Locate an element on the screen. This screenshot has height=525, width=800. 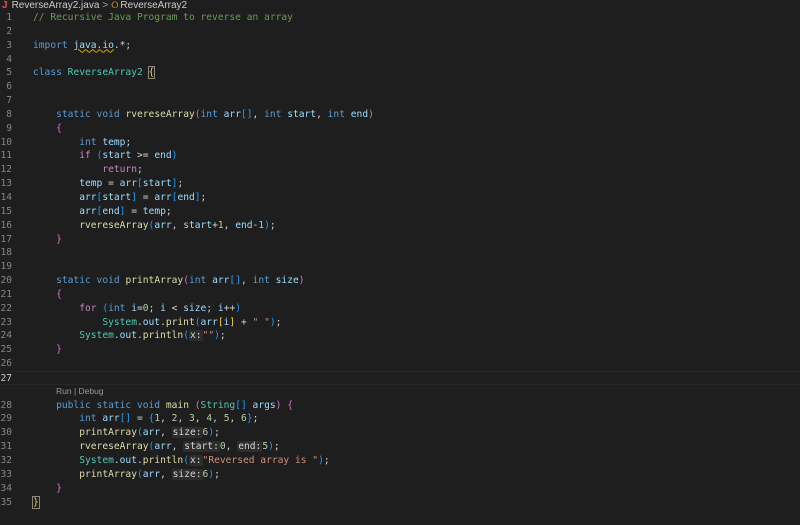
code-token: start: is located at coordinates (201, 447).